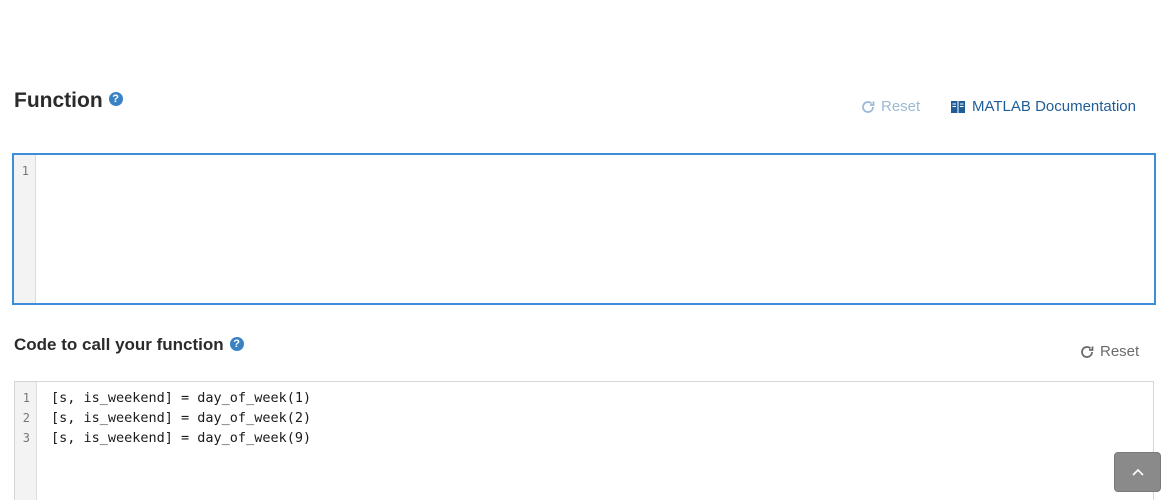  What do you see at coordinates (26, 438) in the screenshot?
I see `line-number: 3` at bounding box center [26, 438].